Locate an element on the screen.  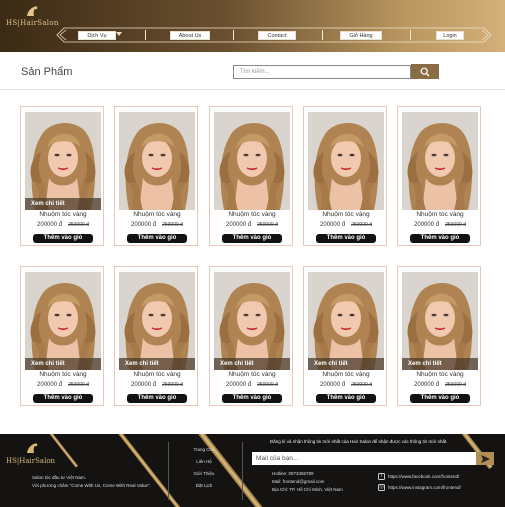
footer-link-home: Trang Chủ is located at coordinates (204, 450).